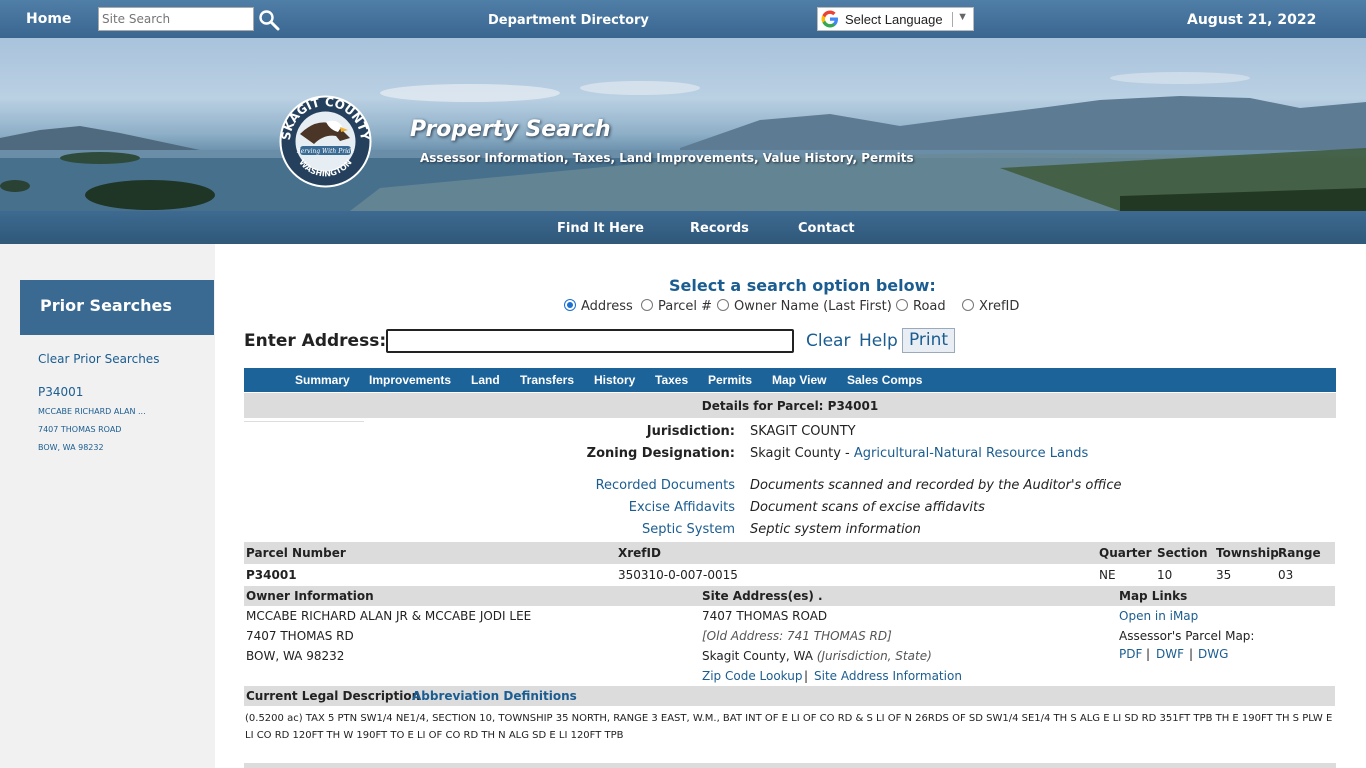 This screenshot has width=1366, height=768. Describe the element at coordinates (60, 392) in the screenshot. I see `prior-search-parcel-link: P34001` at that location.